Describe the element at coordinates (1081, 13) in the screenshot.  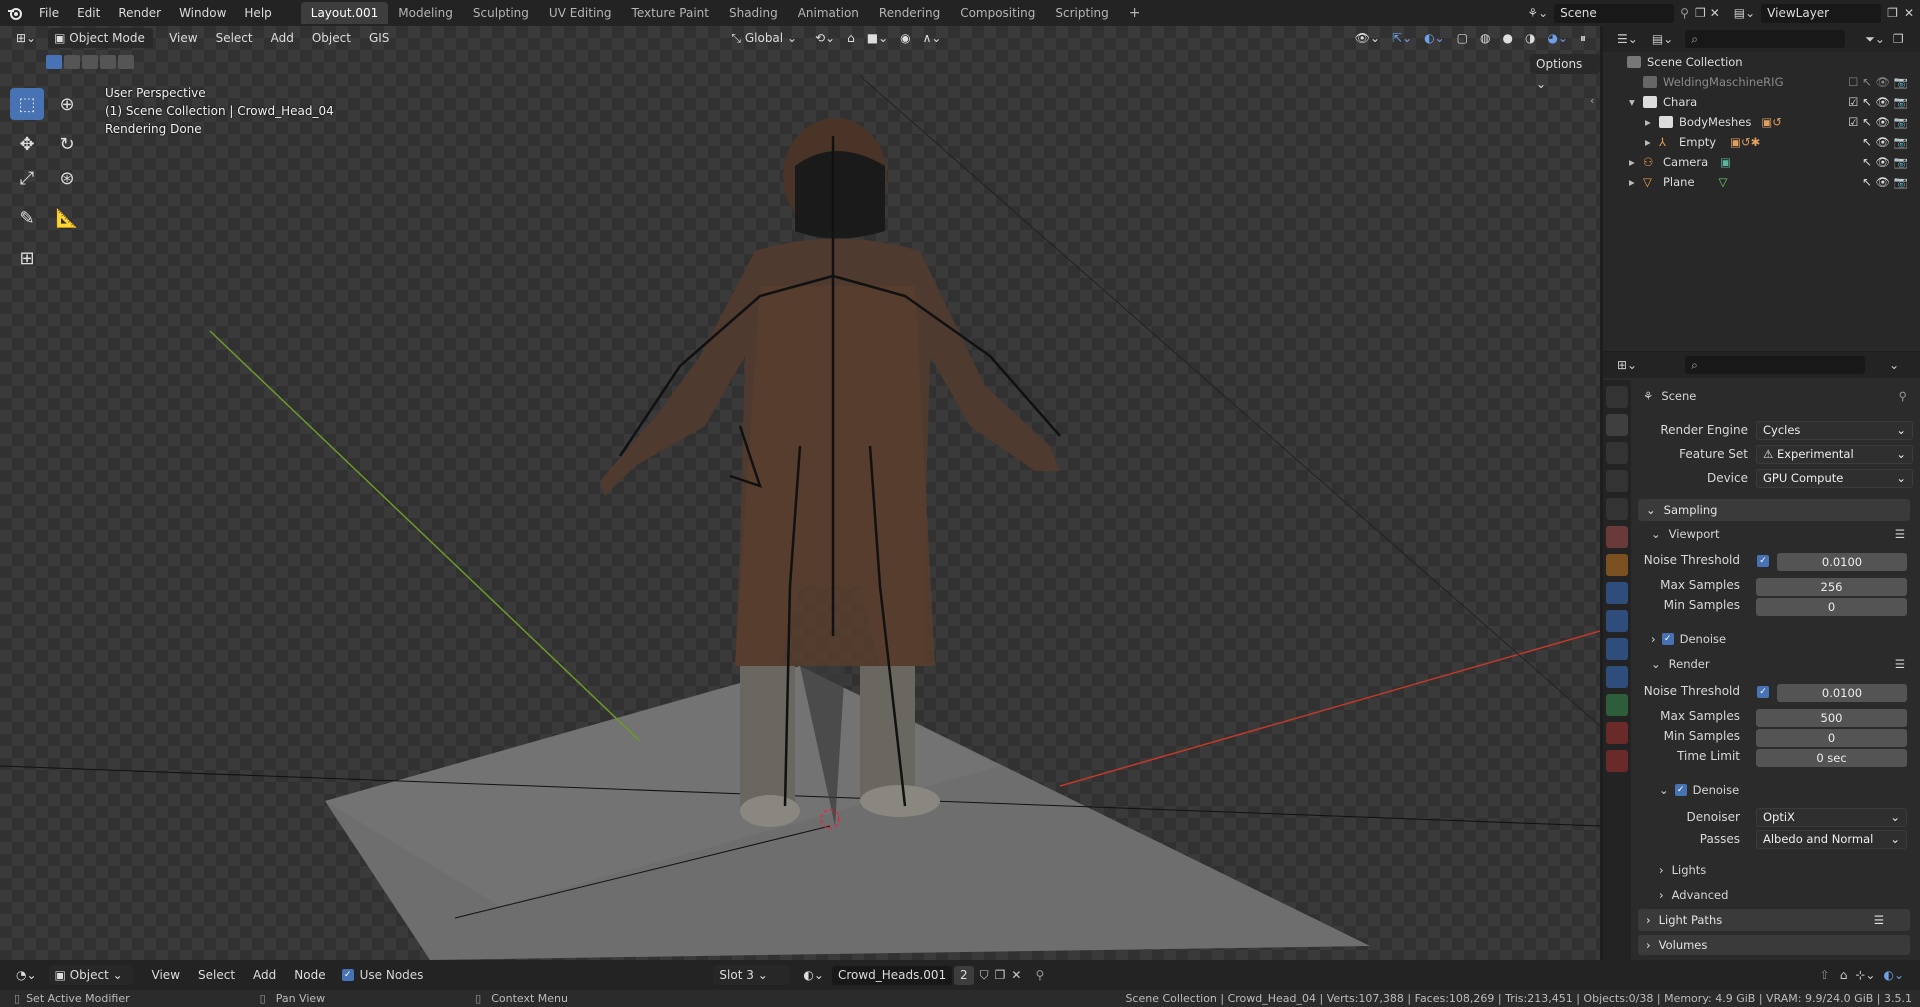
I see `tab-scripting: Scripting` at that location.